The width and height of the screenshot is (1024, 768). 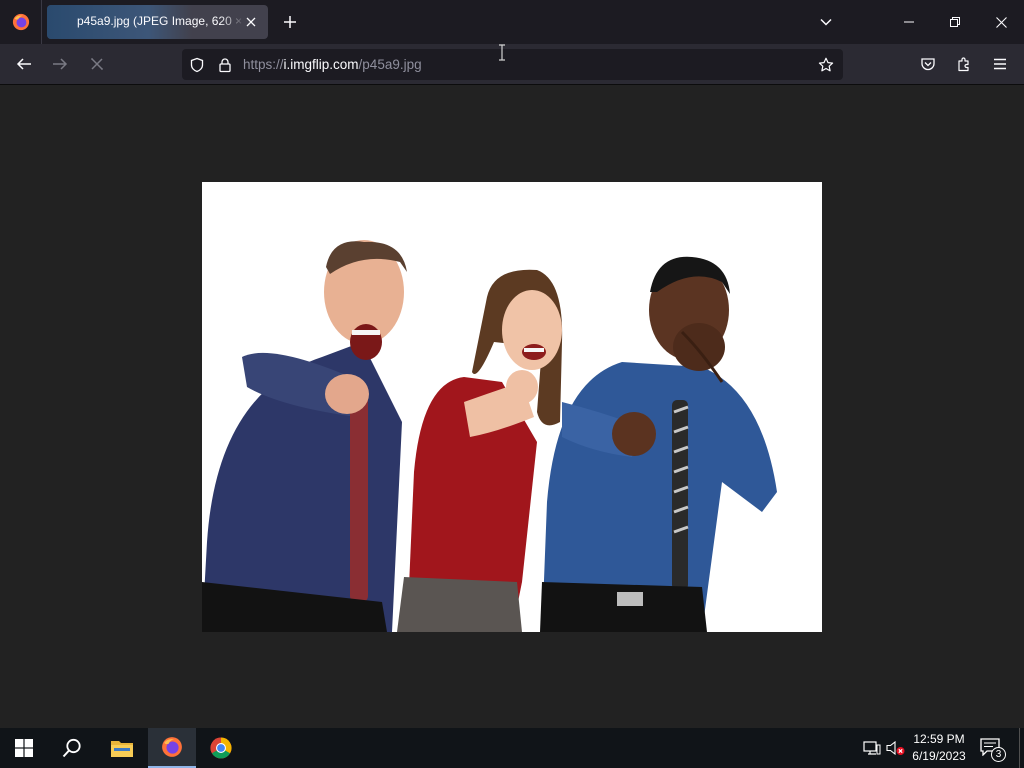 I want to click on minimize-icon, so click(x=909, y=22).